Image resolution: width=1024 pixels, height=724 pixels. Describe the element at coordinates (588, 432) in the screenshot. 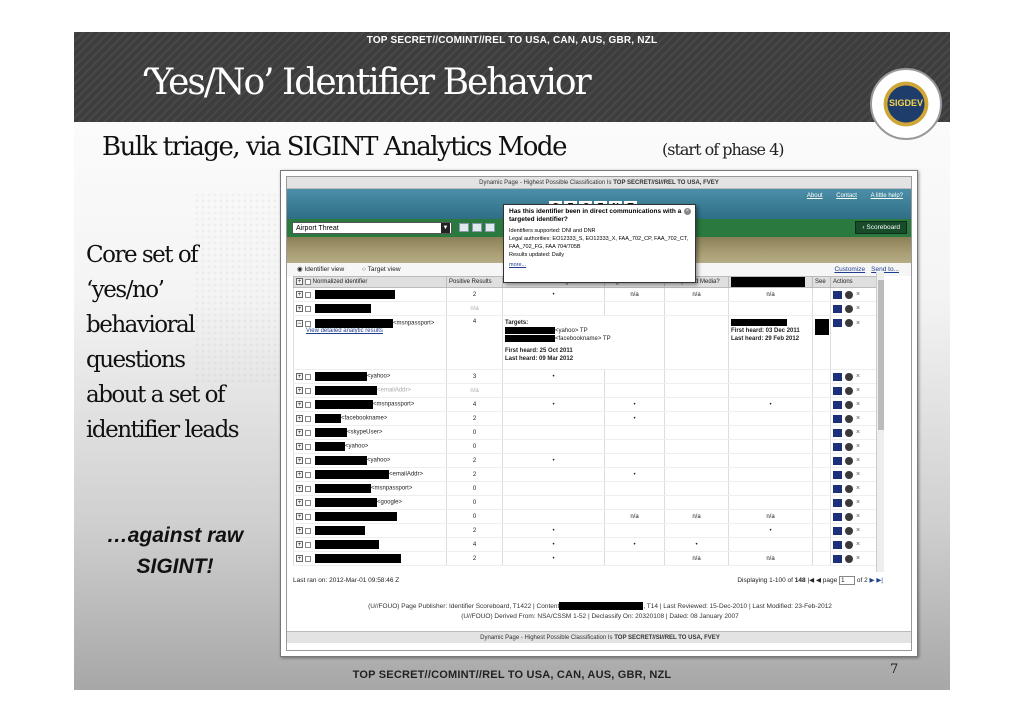

I see `table-row: + <skypeUser> 0 ×` at that location.